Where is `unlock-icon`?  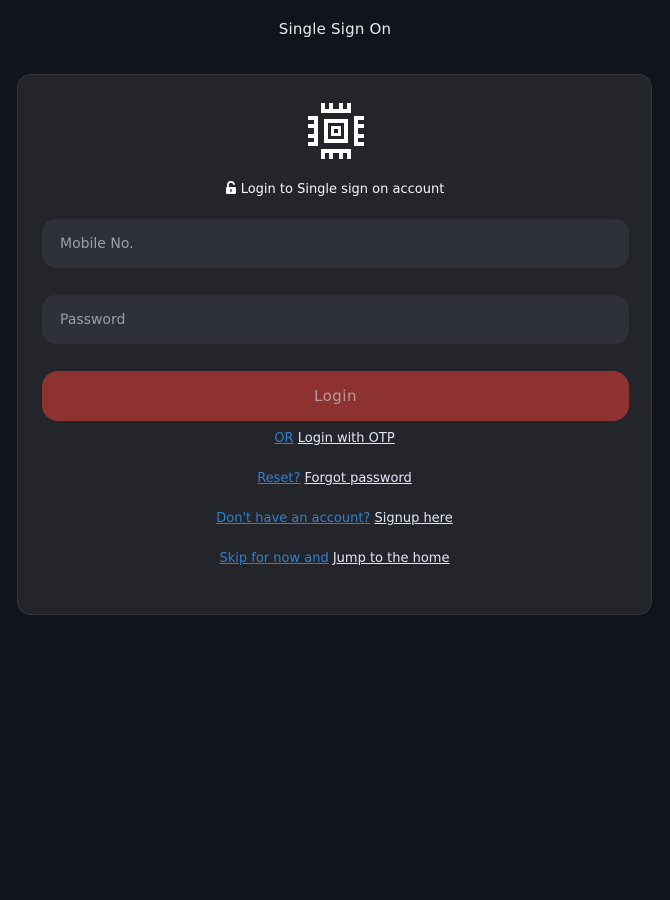
unlock-icon is located at coordinates (230, 187).